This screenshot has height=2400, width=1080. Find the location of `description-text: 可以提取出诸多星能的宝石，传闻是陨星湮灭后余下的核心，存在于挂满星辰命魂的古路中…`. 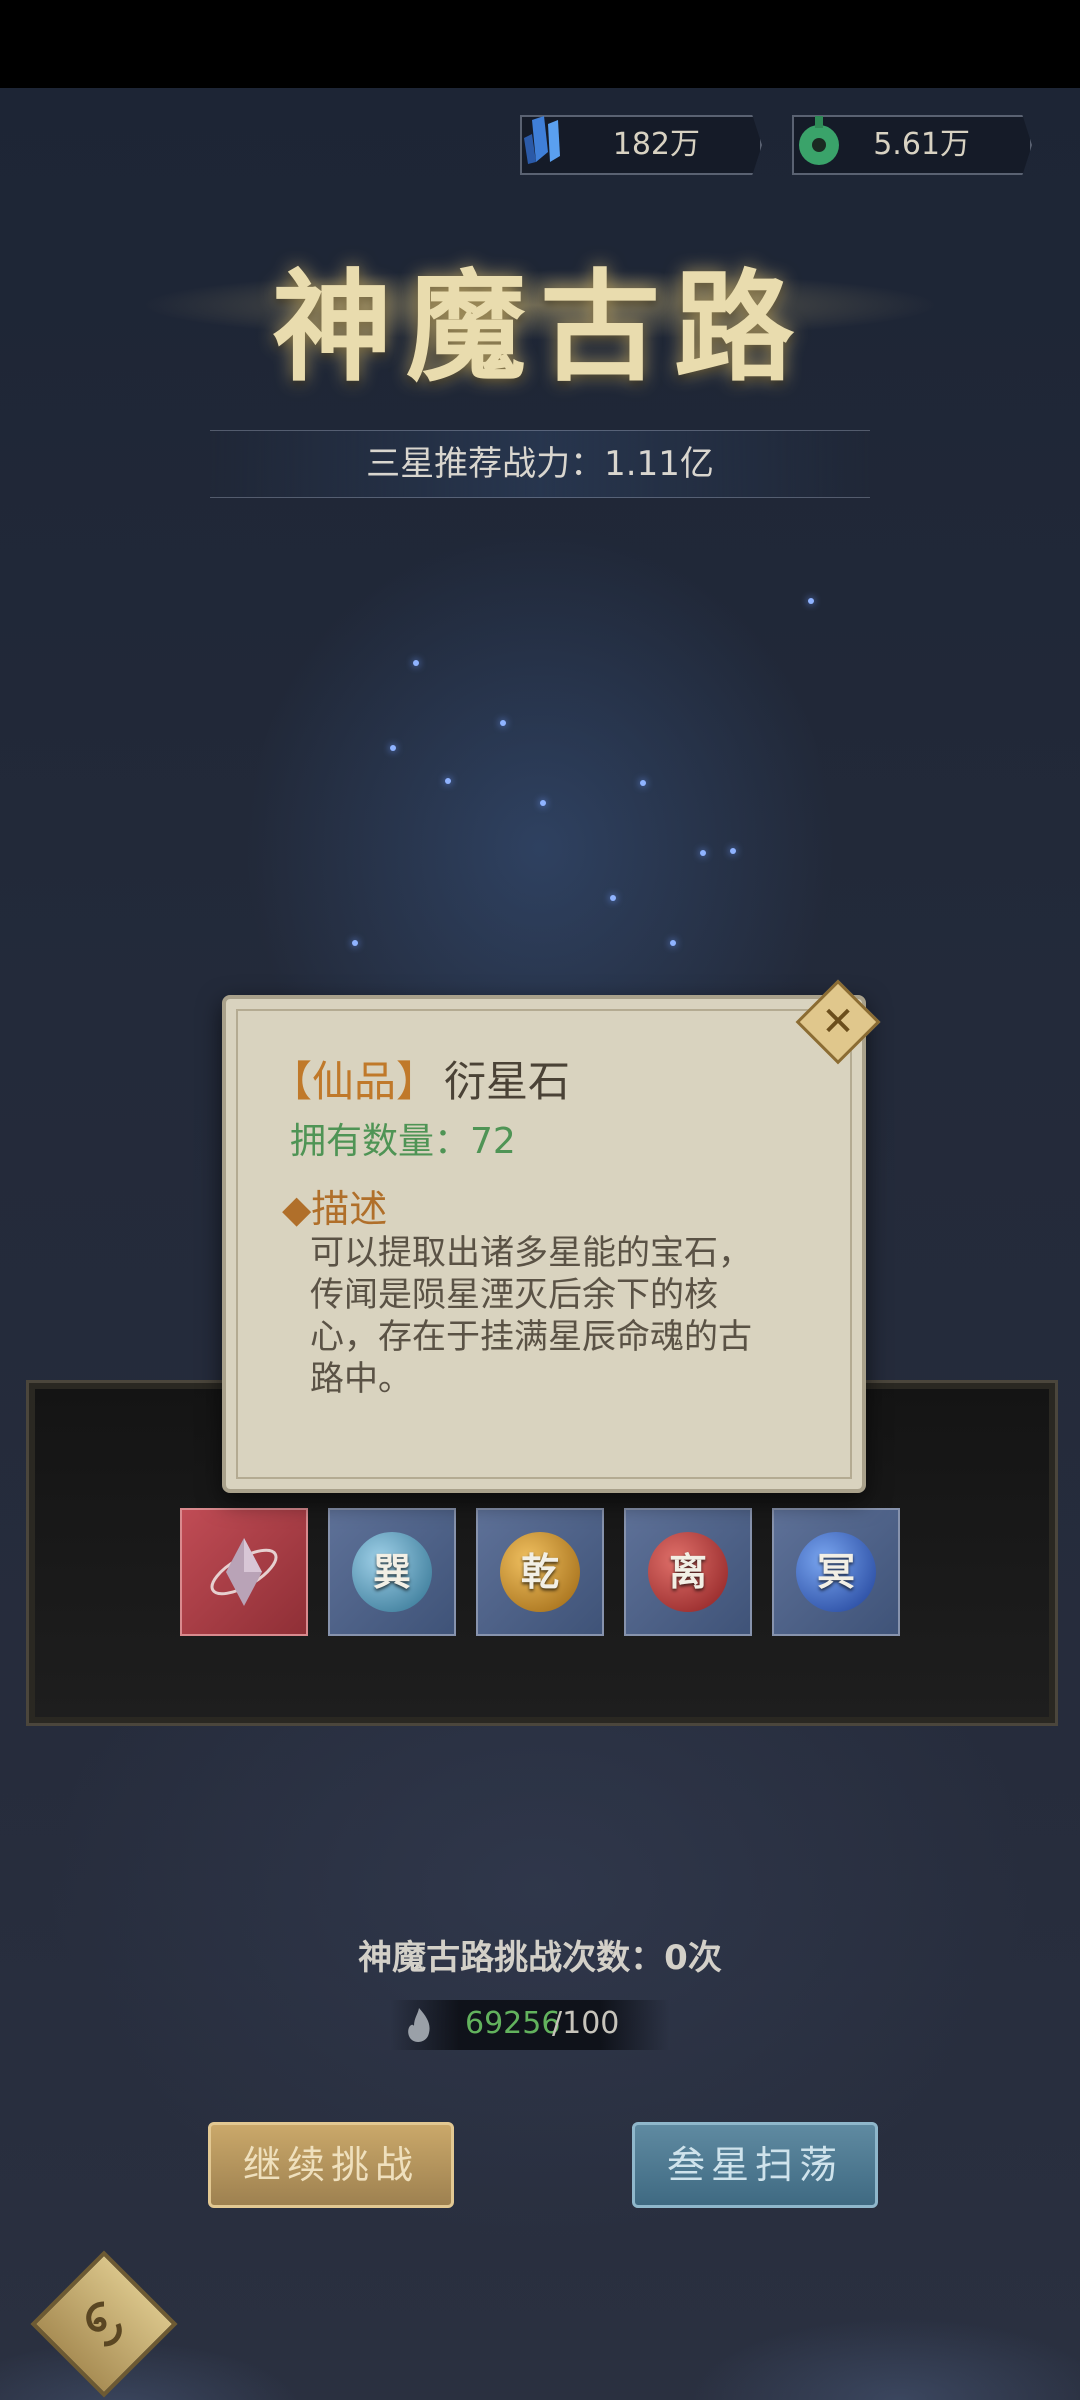

description-text: 可以提取出诸多星能的宝石，传闻是陨星湮灭后余下的核心，存在于挂满星辰命魂的古路中… is located at coordinates (531, 1316).